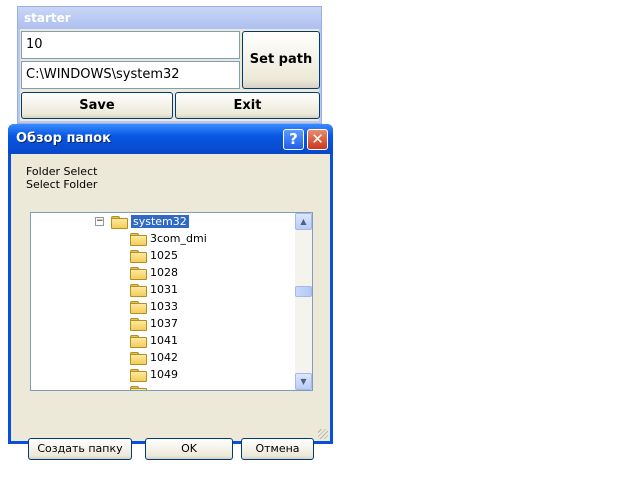 The height and width of the screenshot is (480, 640). Describe the element at coordinates (164, 374) in the screenshot. I see `tree-item-label: 1049` at that location.